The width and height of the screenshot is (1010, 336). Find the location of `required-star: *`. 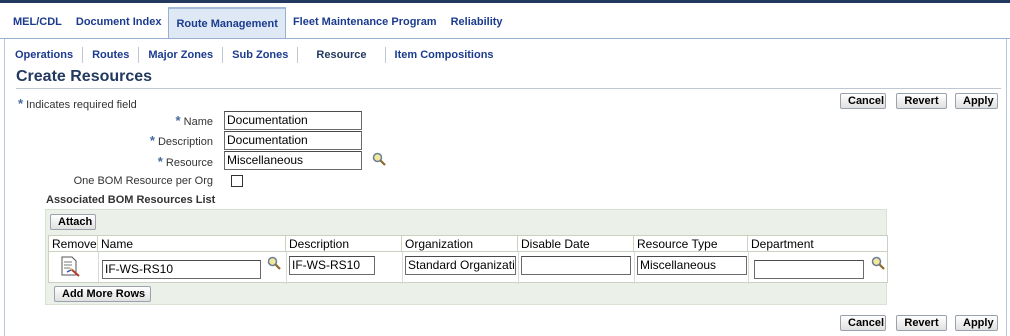

required-star: * is located at coordinates (21, 103).